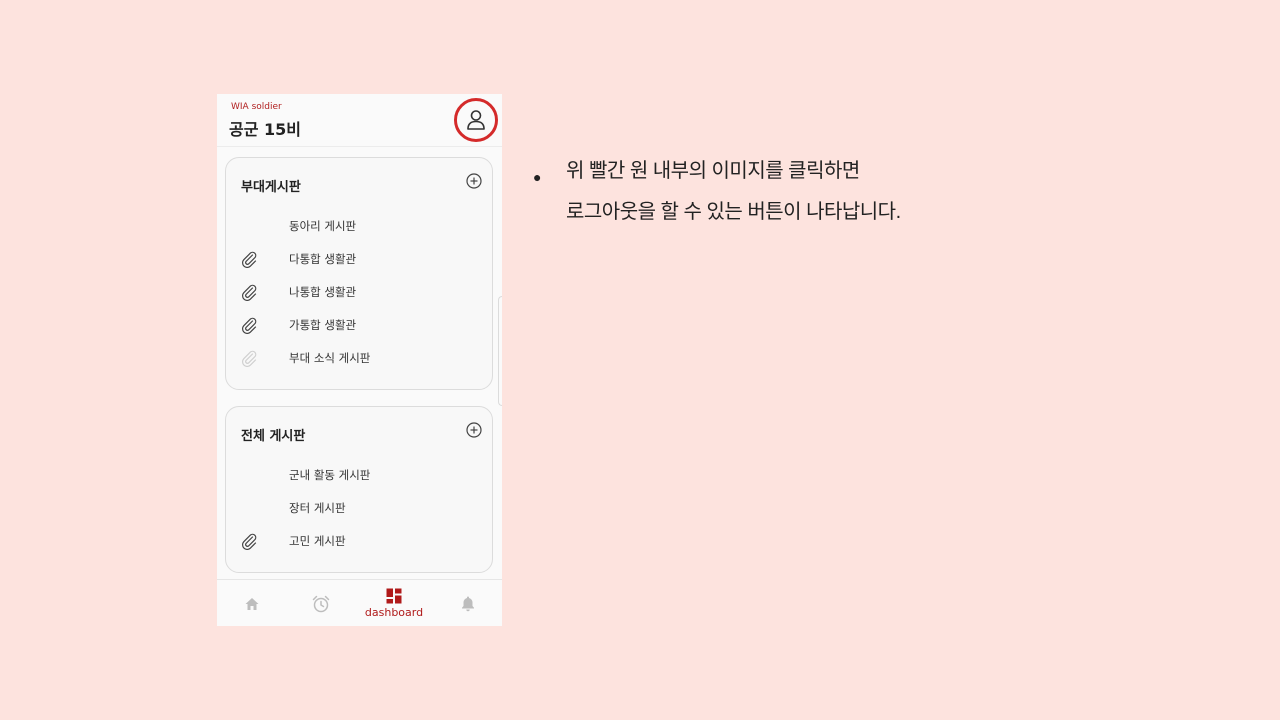 Image resolution: width=1280 pixels, height=720 pixels. What do you see at coordinates (317, 508) in the screenshot?
I see `board-item-label: 장터 게시판` at bounding box center [317, 508].